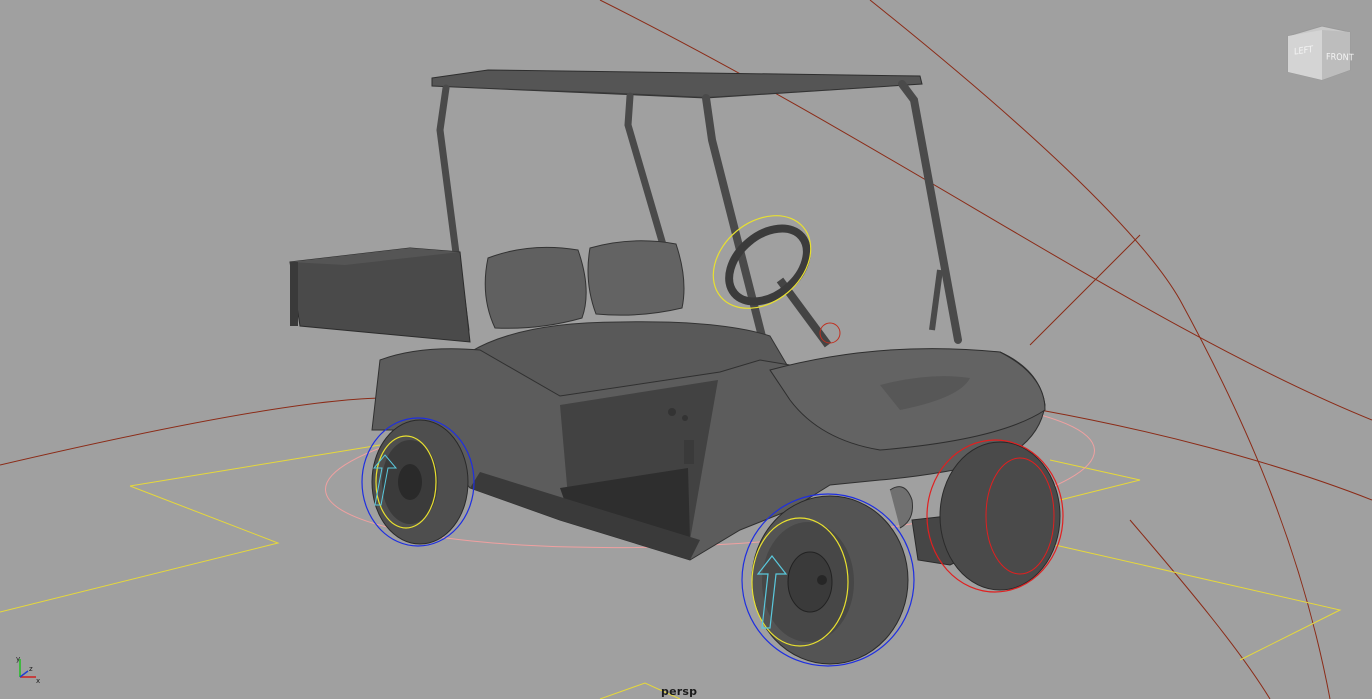 Image resolution: width=1372 pixels, height=699 pixels. I want to click on axis-triad: y z x, so click(27, 670).